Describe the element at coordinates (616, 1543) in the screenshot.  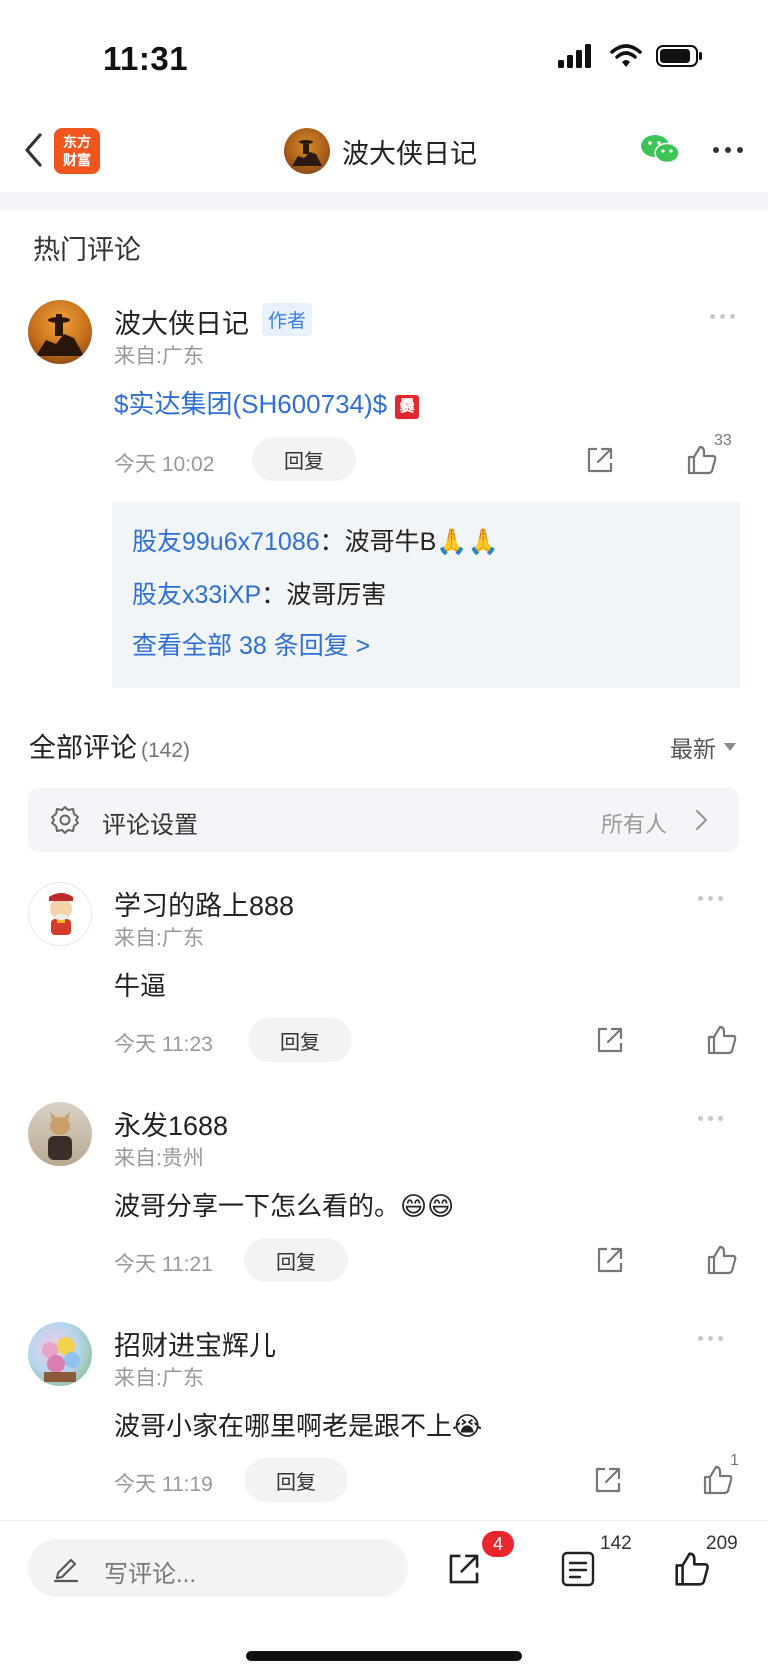
I see `comments-count: 142` at that location.